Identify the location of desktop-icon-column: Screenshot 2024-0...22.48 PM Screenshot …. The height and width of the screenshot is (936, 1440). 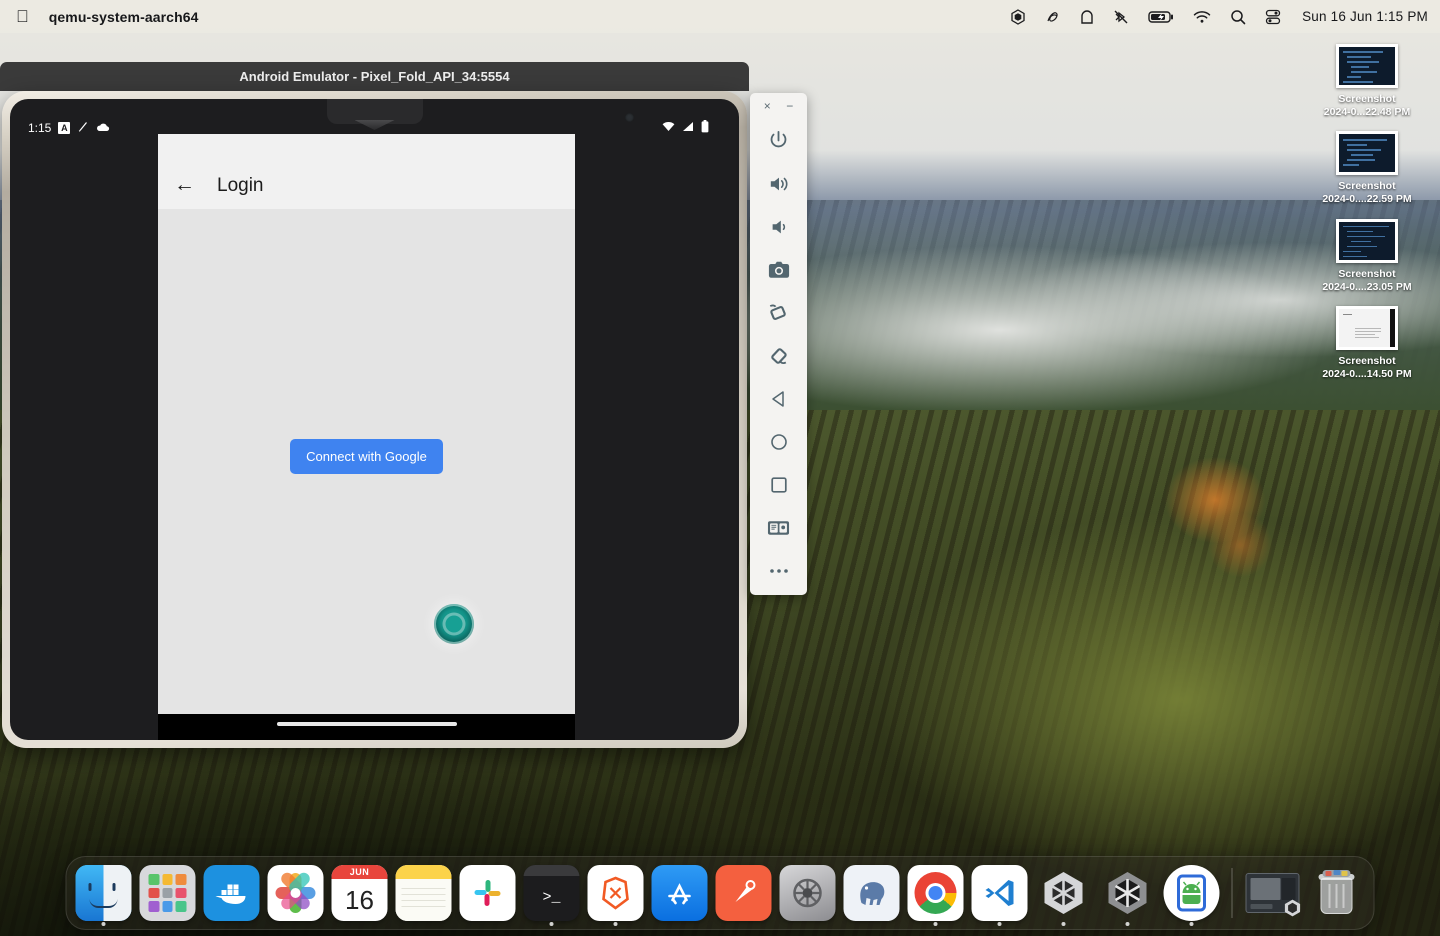
(1367, 212).